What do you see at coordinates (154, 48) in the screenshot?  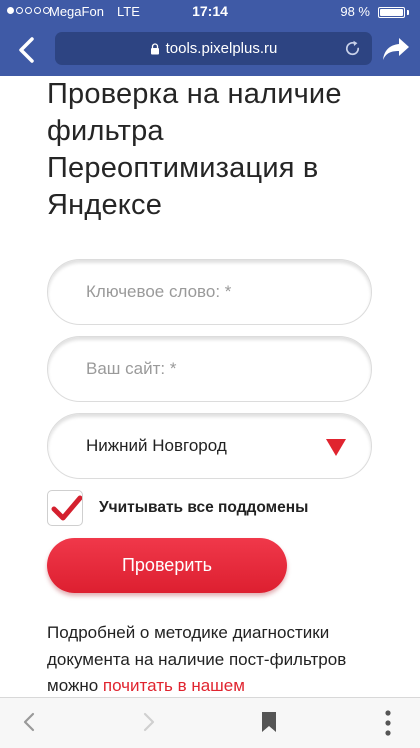 I see `lock-icon` at bounding box center [154, 48].